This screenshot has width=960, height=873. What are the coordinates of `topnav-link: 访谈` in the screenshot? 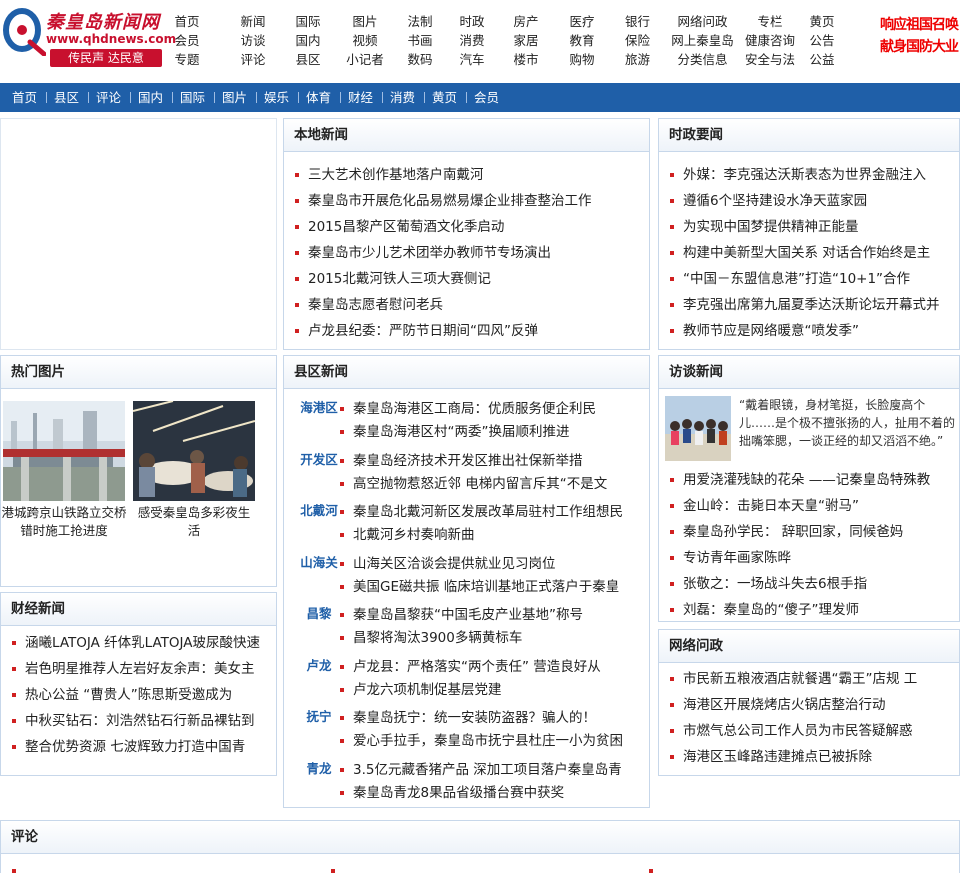 It's located at (253, 40).